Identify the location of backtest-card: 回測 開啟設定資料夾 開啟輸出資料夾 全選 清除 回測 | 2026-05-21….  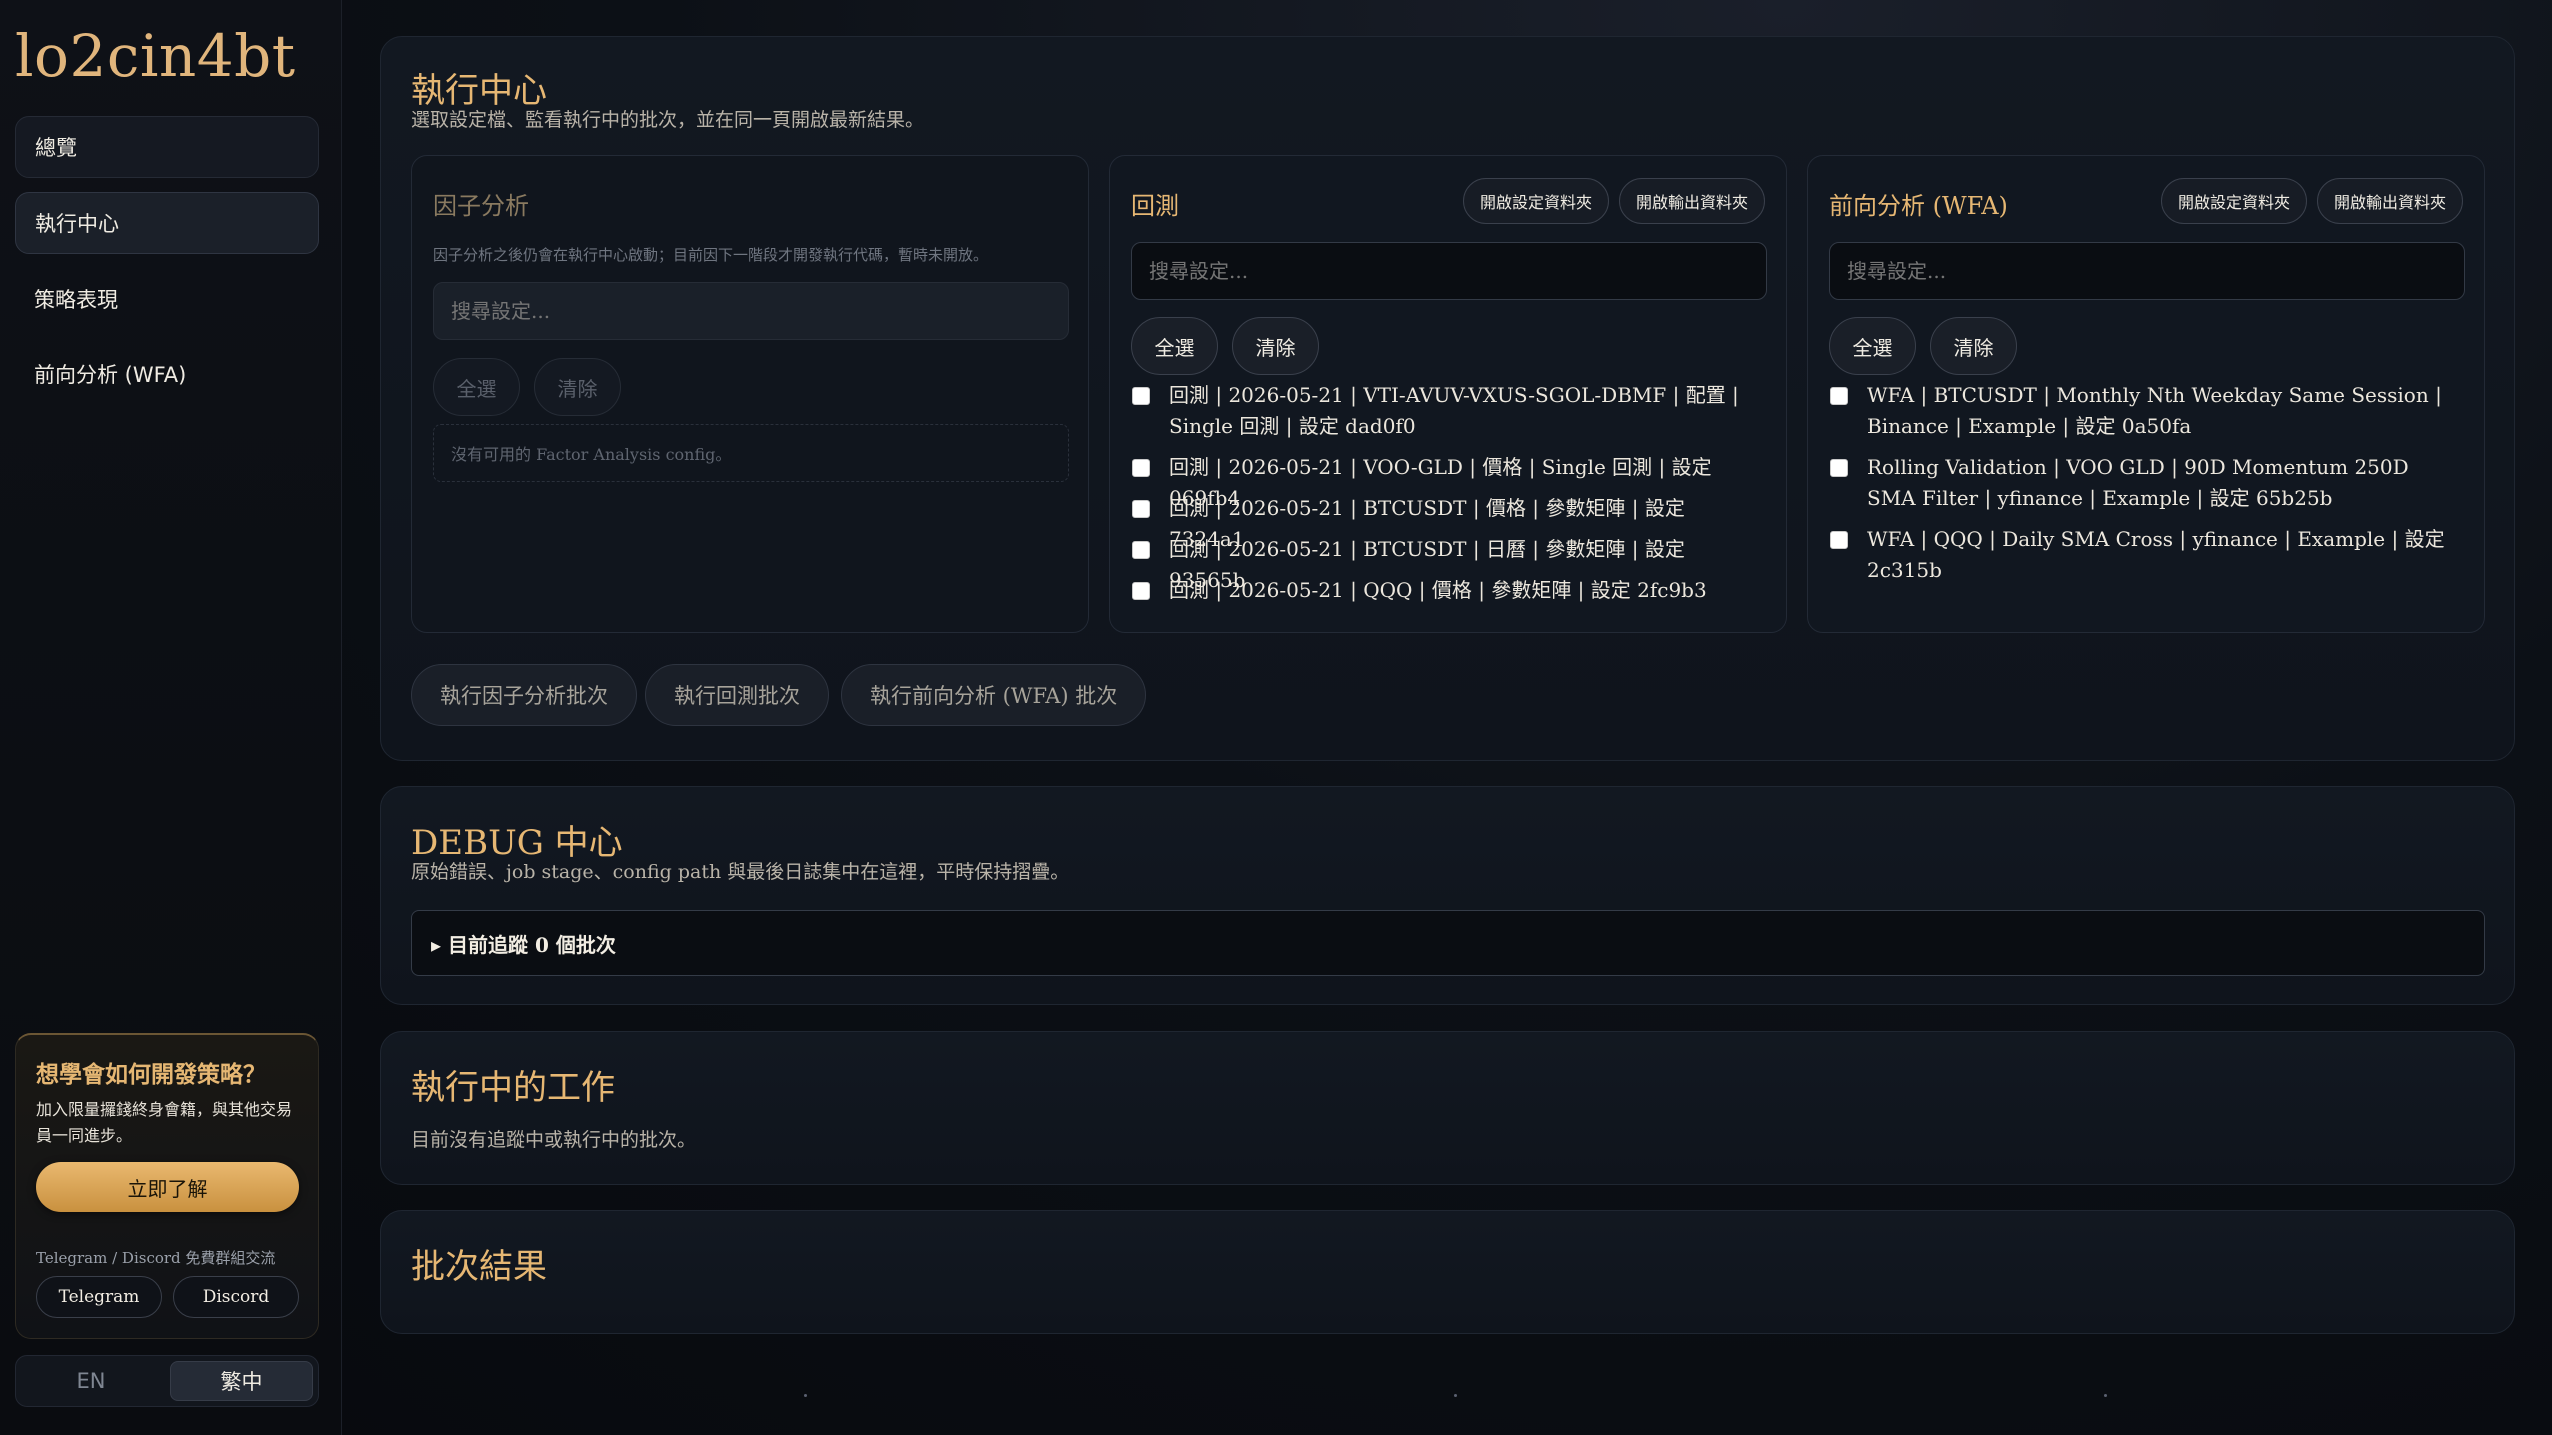
(1448, 394).